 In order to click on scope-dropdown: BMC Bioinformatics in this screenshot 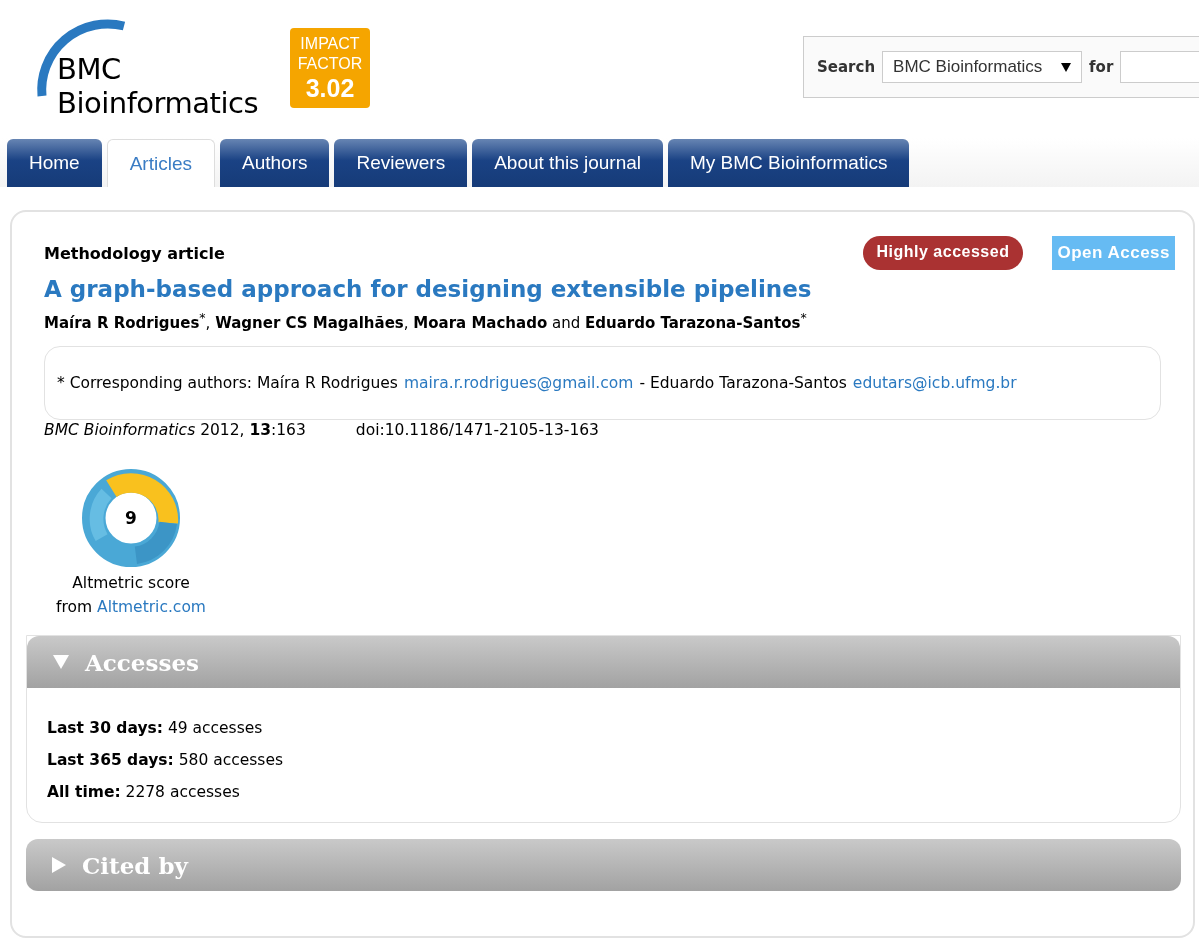, I will do `click(982, 67)`.